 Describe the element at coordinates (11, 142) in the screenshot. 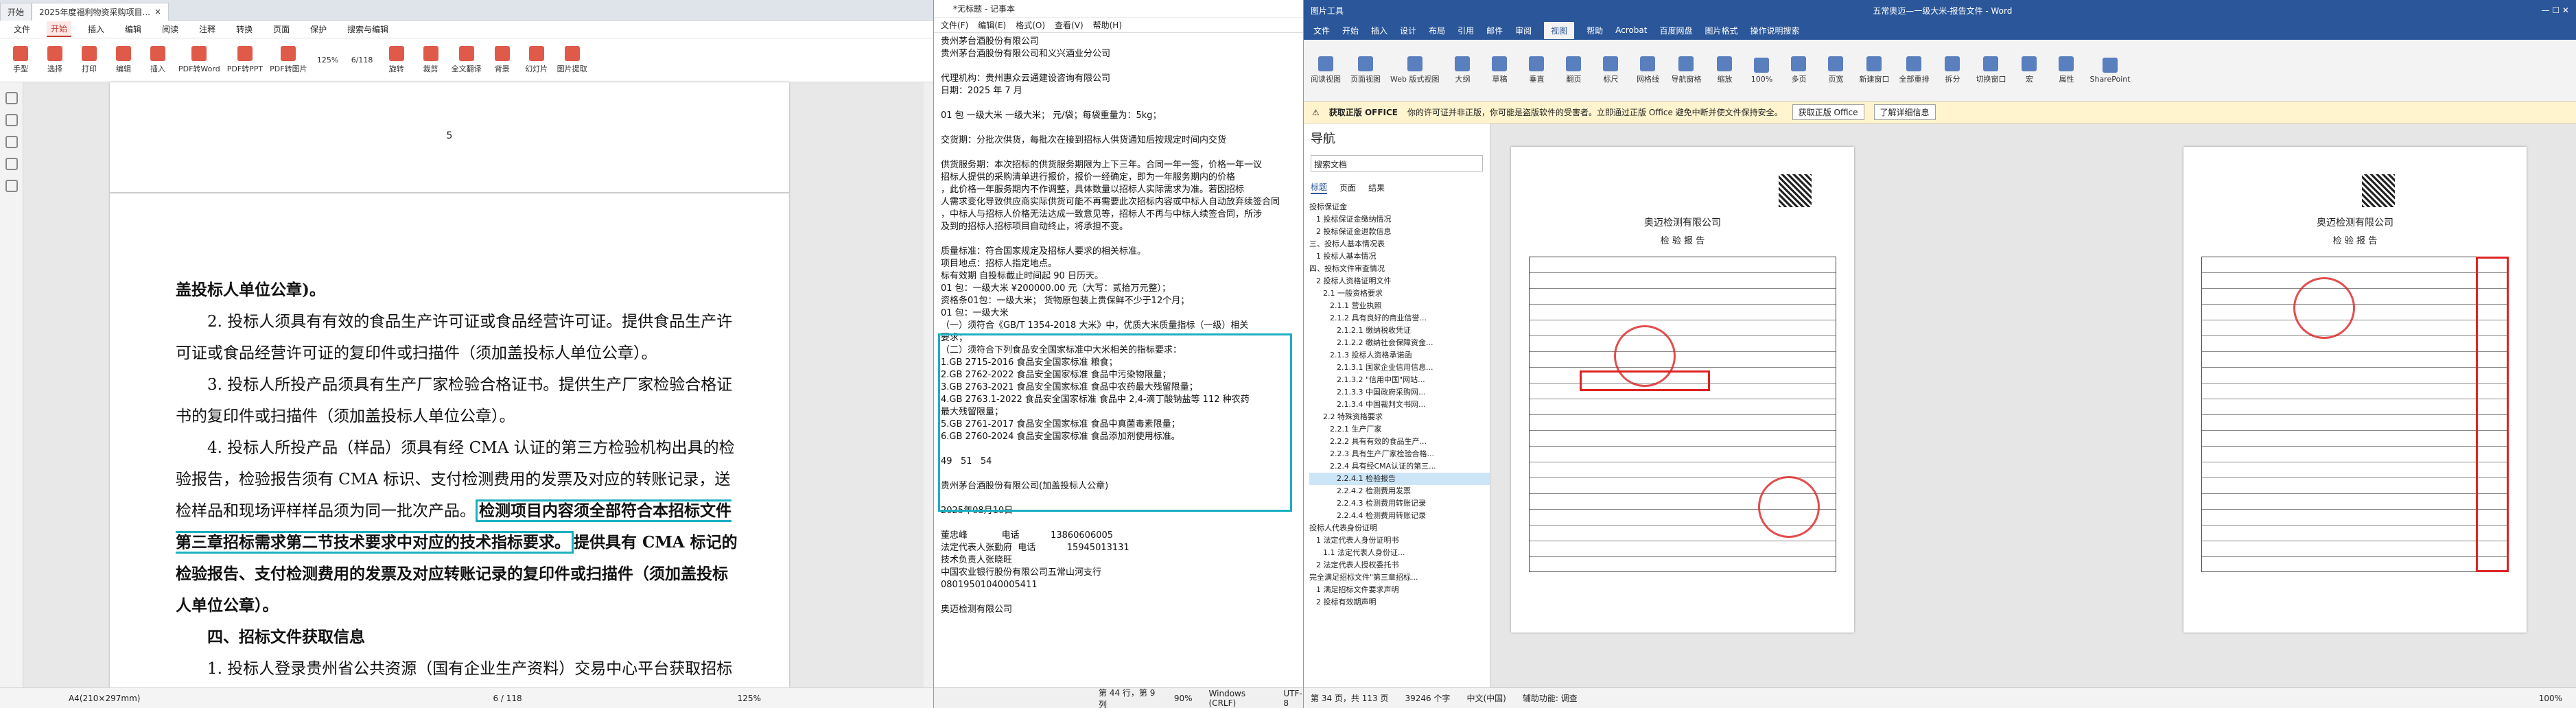

I see `comment-icon` at that location.